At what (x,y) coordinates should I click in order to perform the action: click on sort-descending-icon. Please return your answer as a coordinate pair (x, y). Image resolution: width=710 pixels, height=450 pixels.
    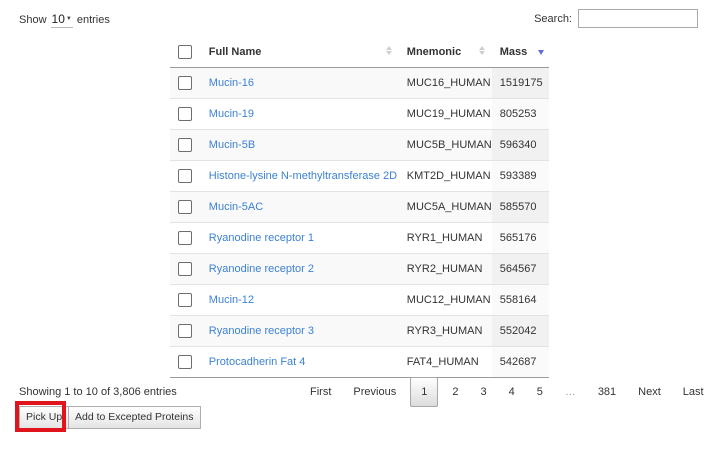
    Looking at the image, I should click on (541, 52).